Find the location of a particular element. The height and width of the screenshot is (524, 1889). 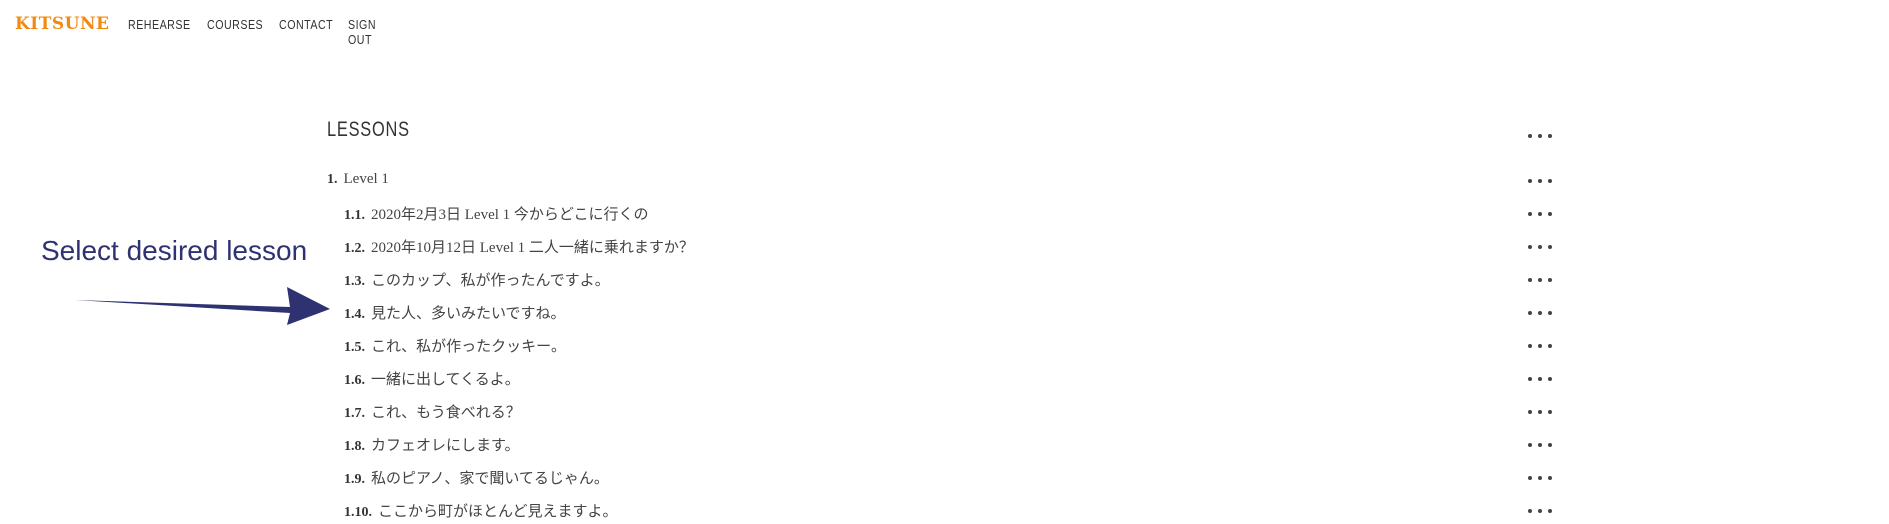

lesson-number: 1.5. is located at coordinates (354, 347).